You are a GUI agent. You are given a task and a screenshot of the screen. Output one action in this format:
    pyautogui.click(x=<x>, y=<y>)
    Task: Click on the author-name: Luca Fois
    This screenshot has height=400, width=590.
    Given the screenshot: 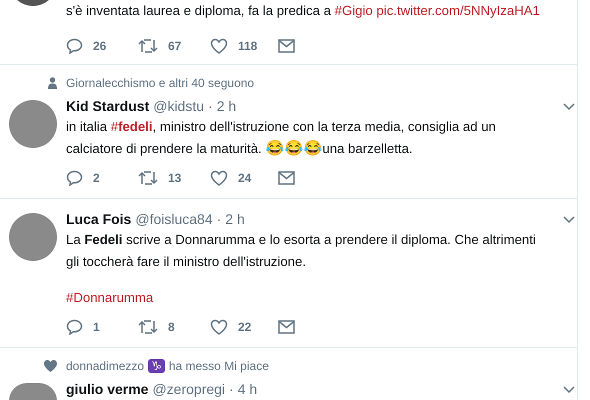 What is the action you would take?
    pyautogui.click(x=99, y=219)
    